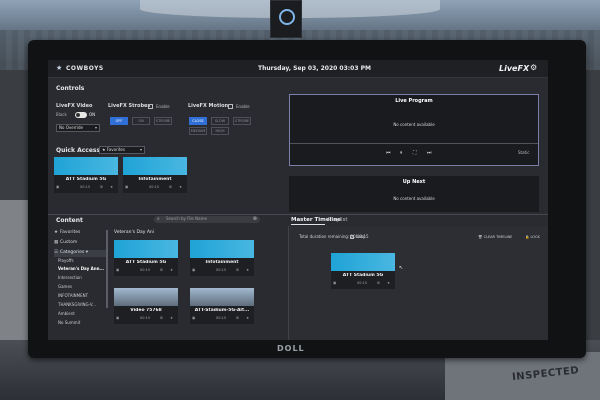 The width and height of the screenshot is (600, 400). Describe the element at coordinates (155, 179) in the screenshot. I see `tile-label: Infotainment` at that location.